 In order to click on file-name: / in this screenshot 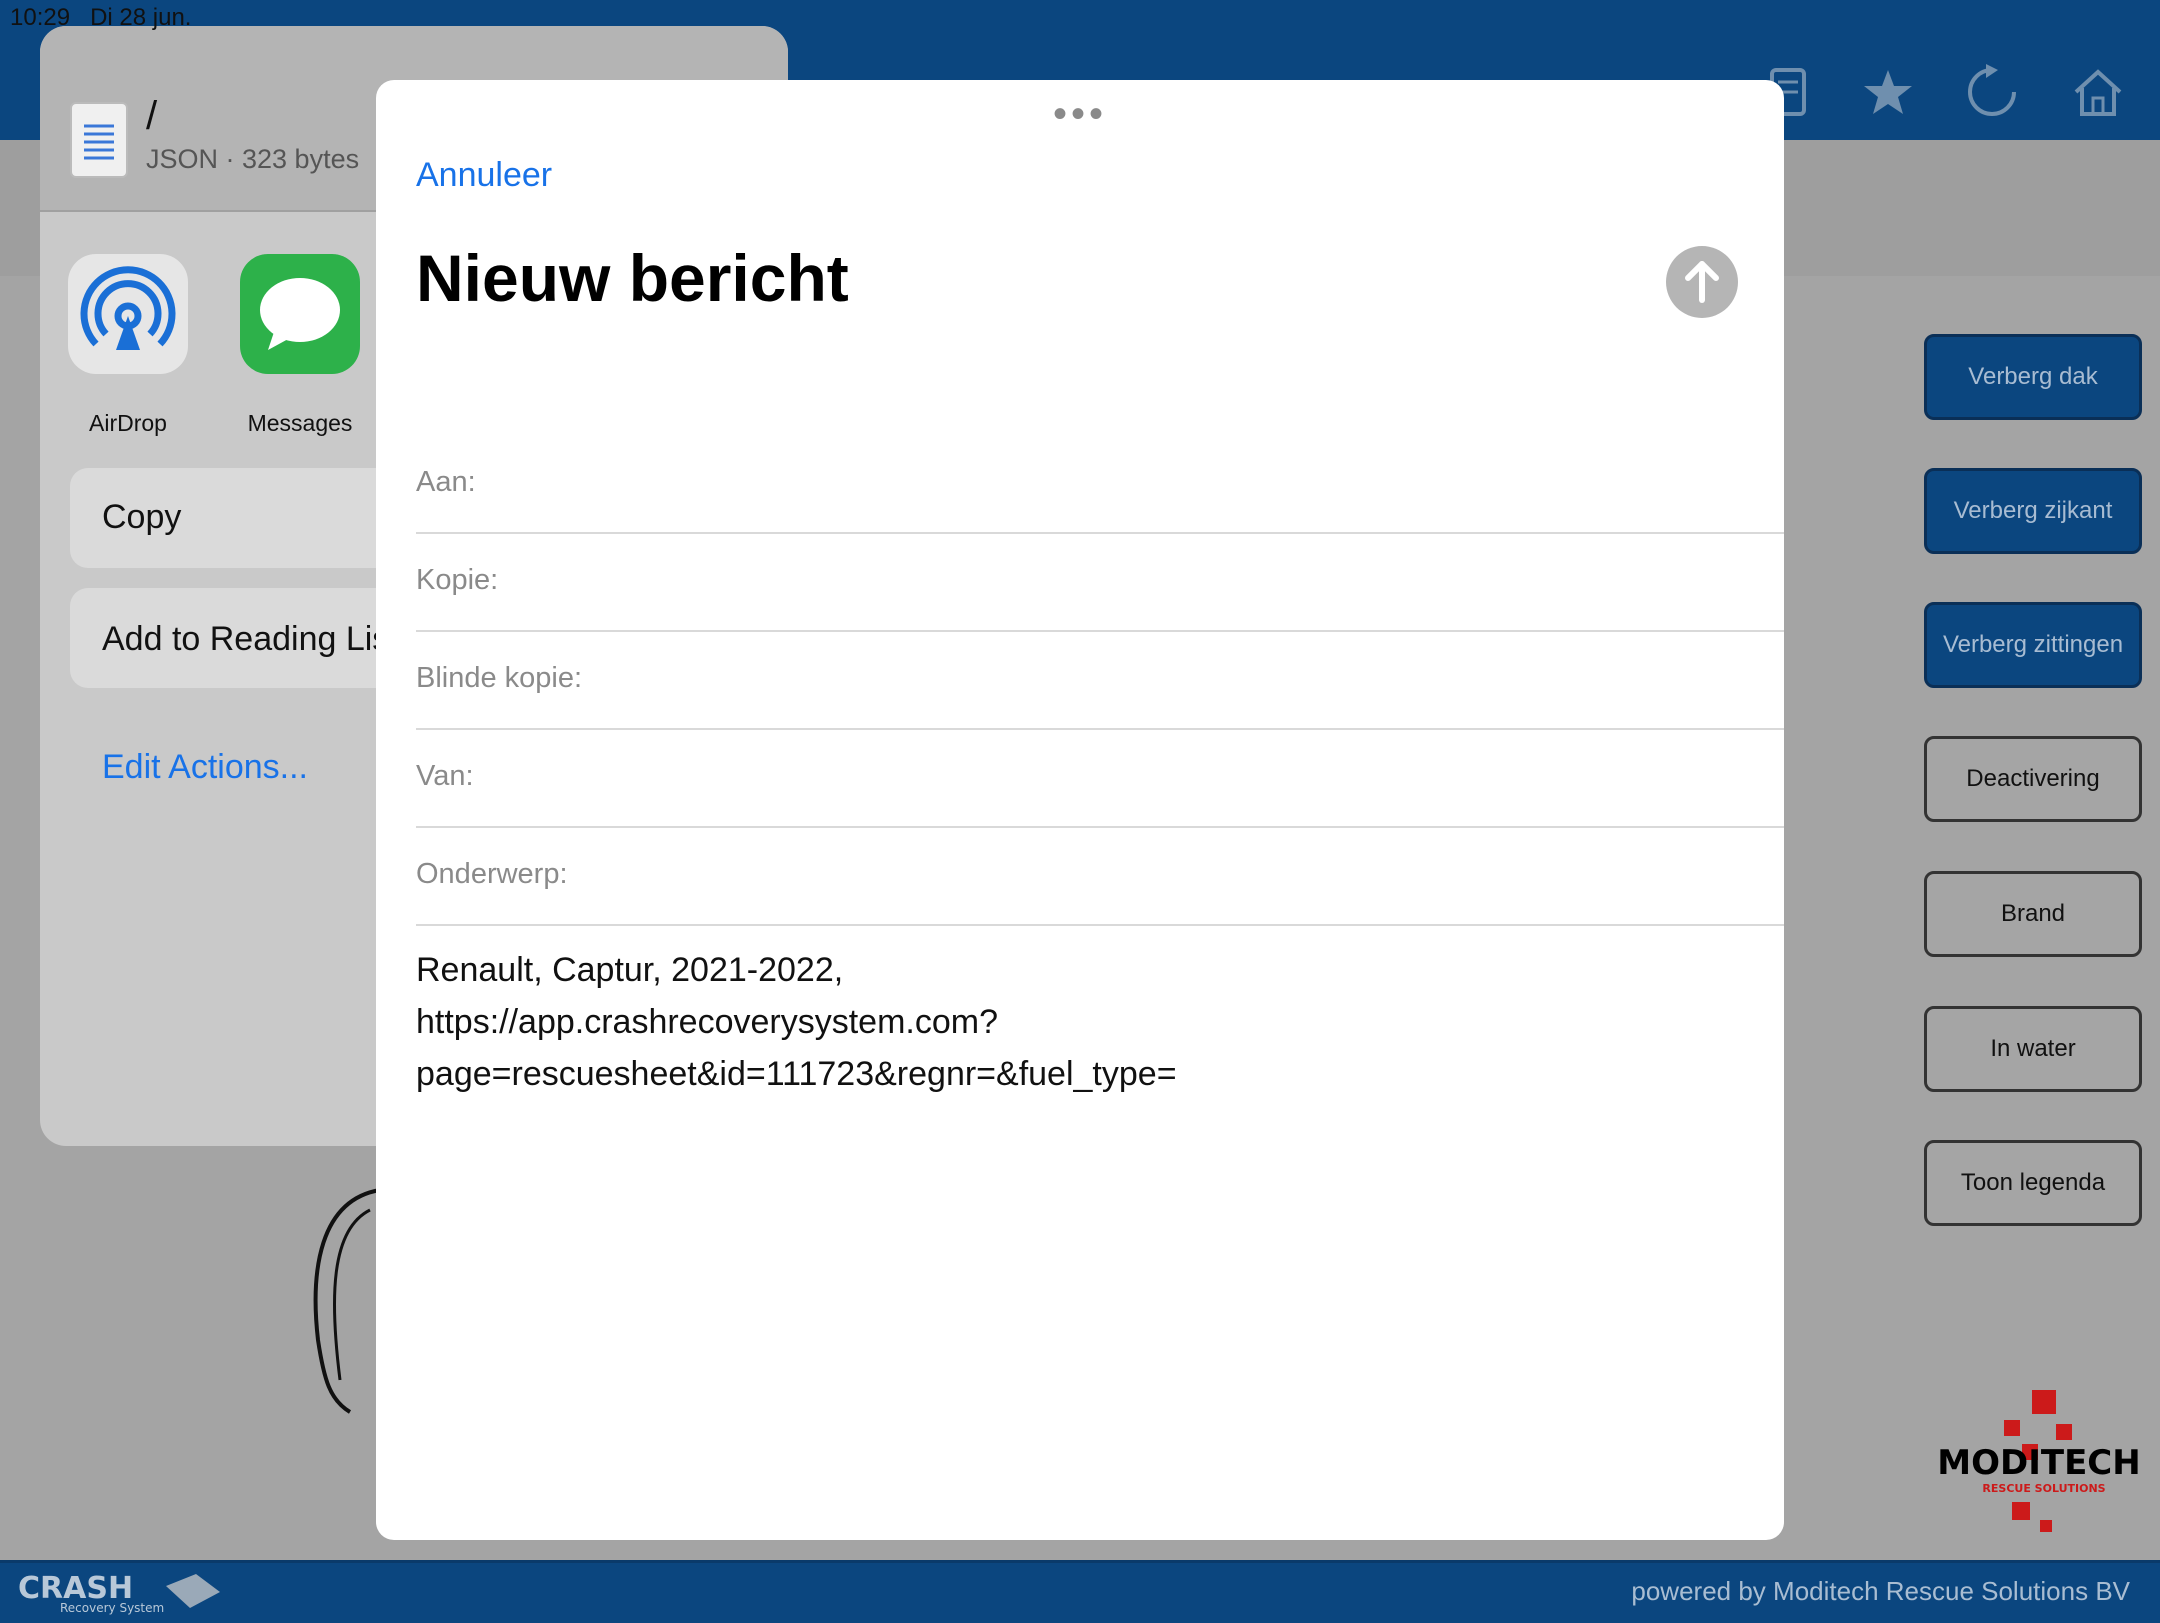, I will do `click(152, 116)`.